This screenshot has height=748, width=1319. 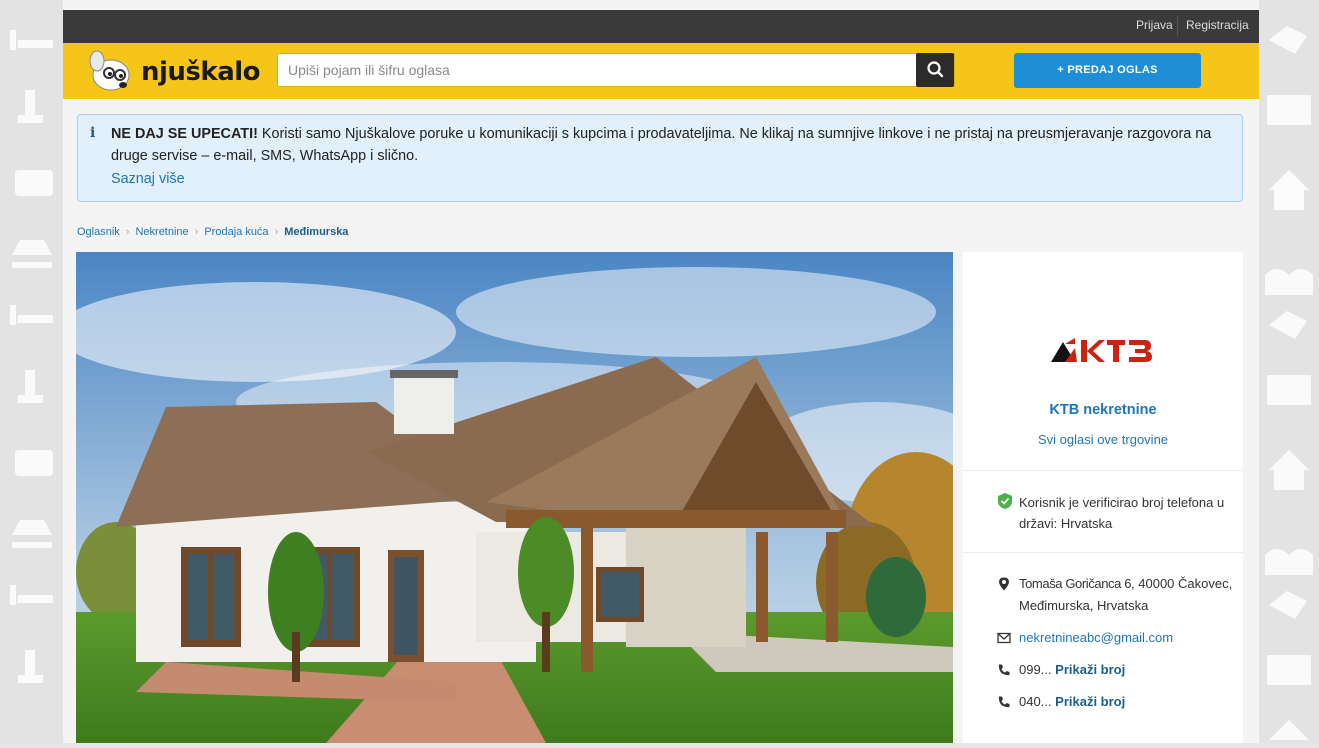 What do you see at coordinates (661, 26) in the screenshot?
I see `top-bar: Prijava Registracija` at bounding box center [661, 26].